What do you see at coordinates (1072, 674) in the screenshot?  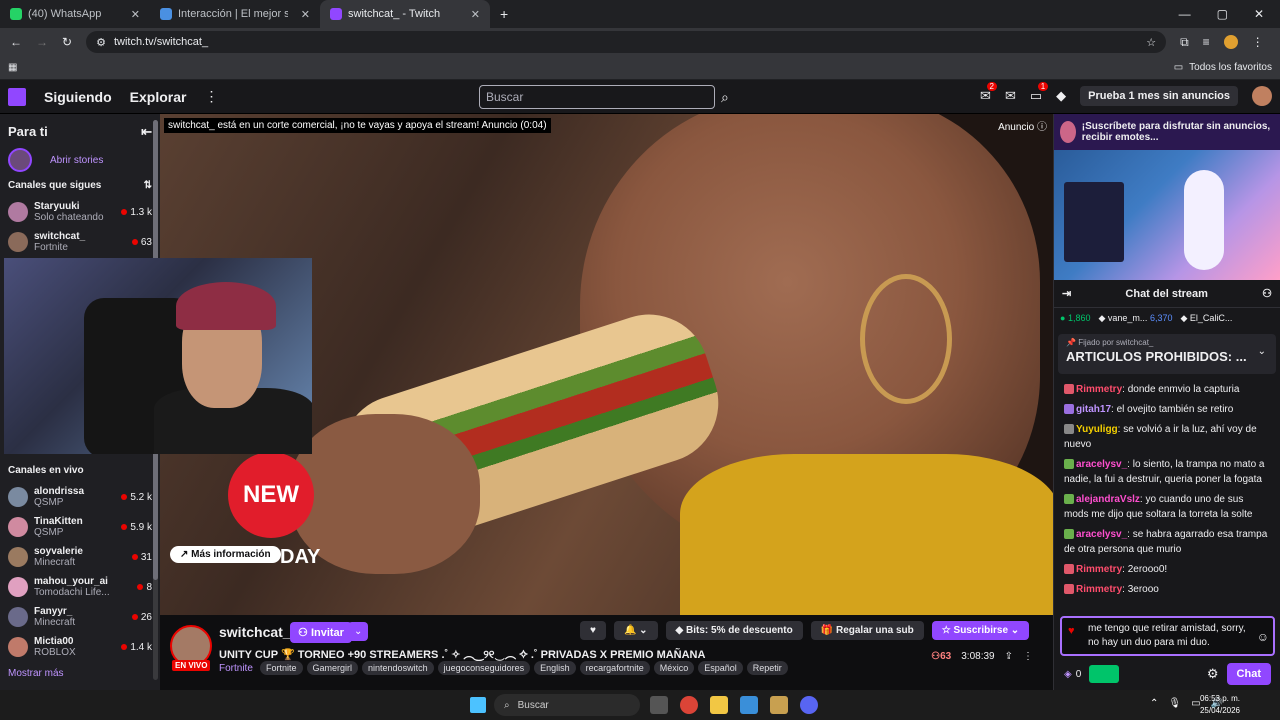 I see `channel-points: ◈ 0` at bounding box center [1072, 674].